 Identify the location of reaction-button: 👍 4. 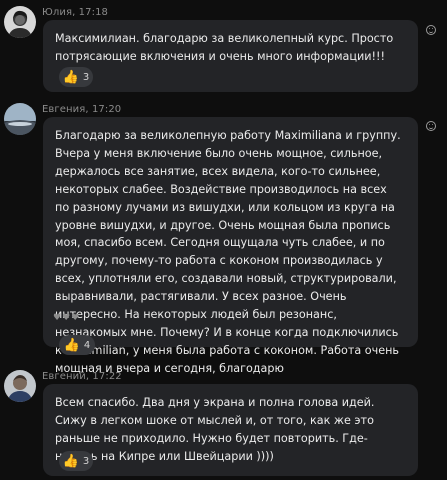
(77, 345).